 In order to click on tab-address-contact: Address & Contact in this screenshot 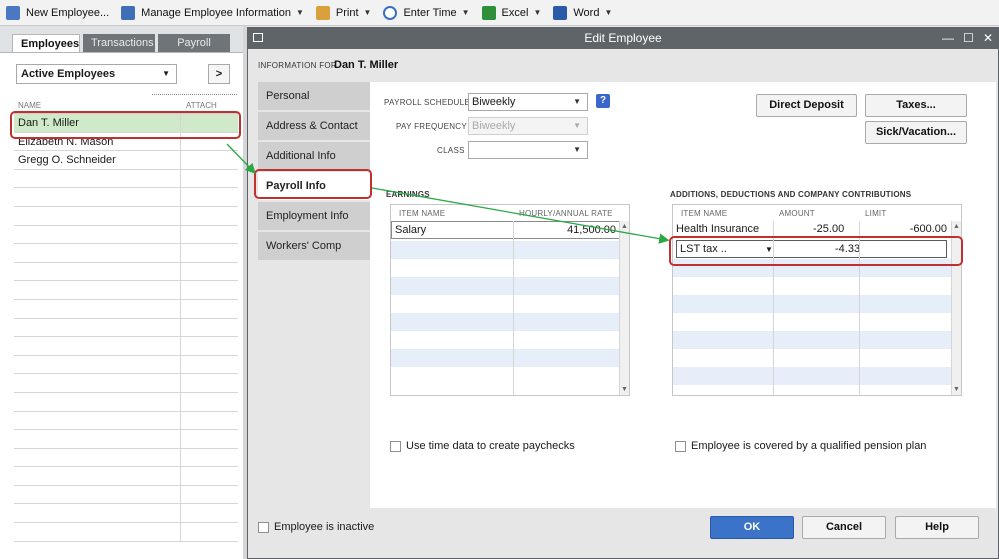, I will do `click(314, 126)`.